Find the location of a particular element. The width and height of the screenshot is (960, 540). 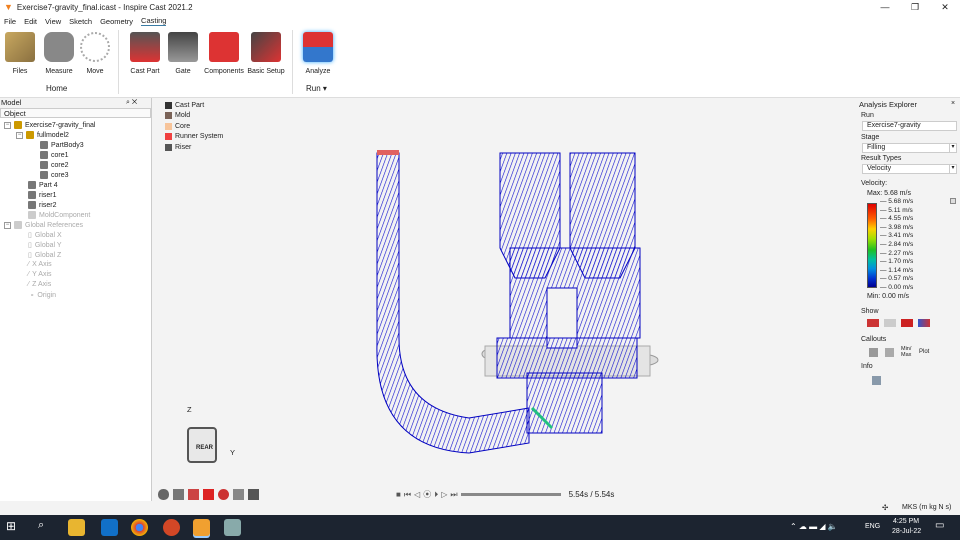

options-button is located at coordinates (953, 201).